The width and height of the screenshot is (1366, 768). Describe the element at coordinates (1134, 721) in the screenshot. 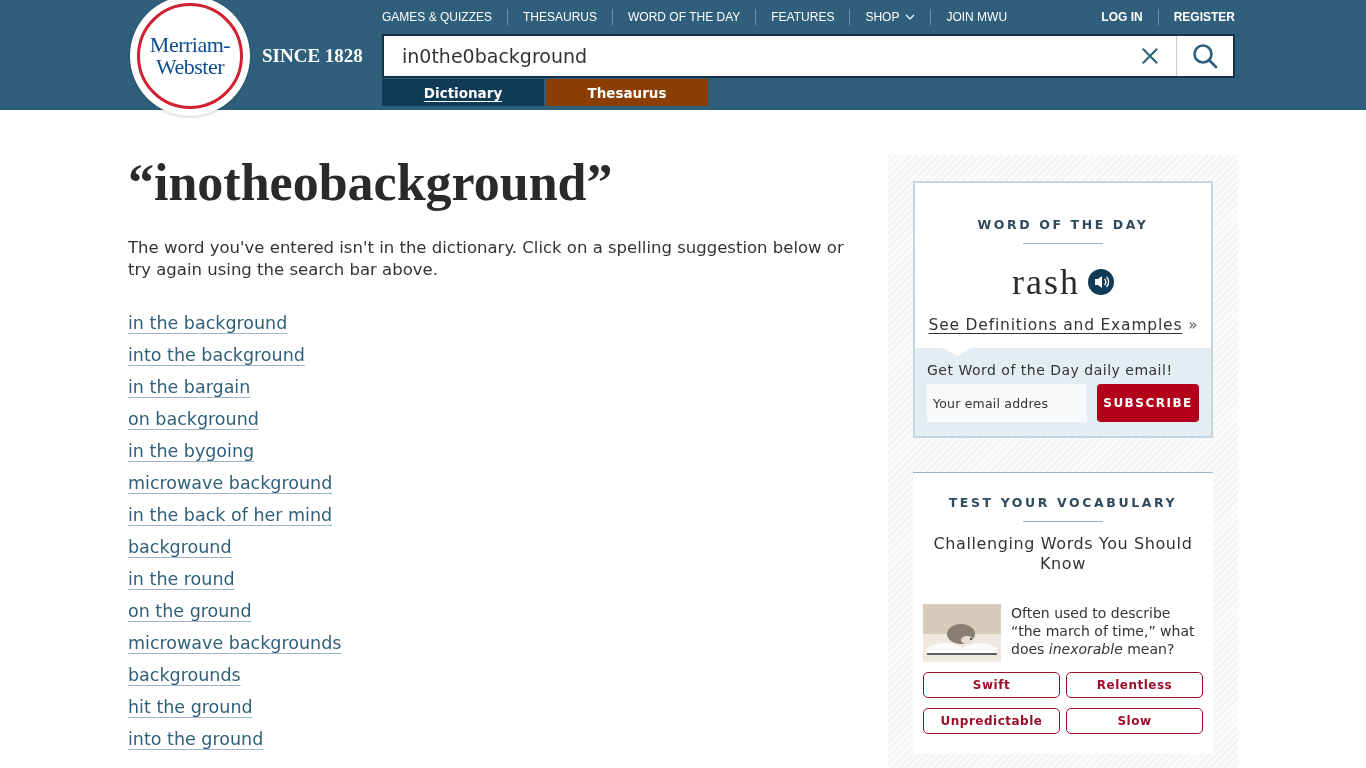

I see `answer-button: Slow` at that location.